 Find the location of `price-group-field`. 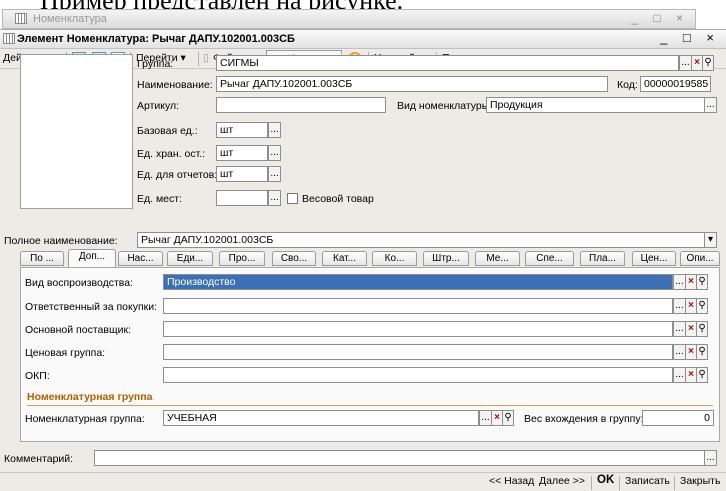

price-group-field is located at coordinates (418, 352).